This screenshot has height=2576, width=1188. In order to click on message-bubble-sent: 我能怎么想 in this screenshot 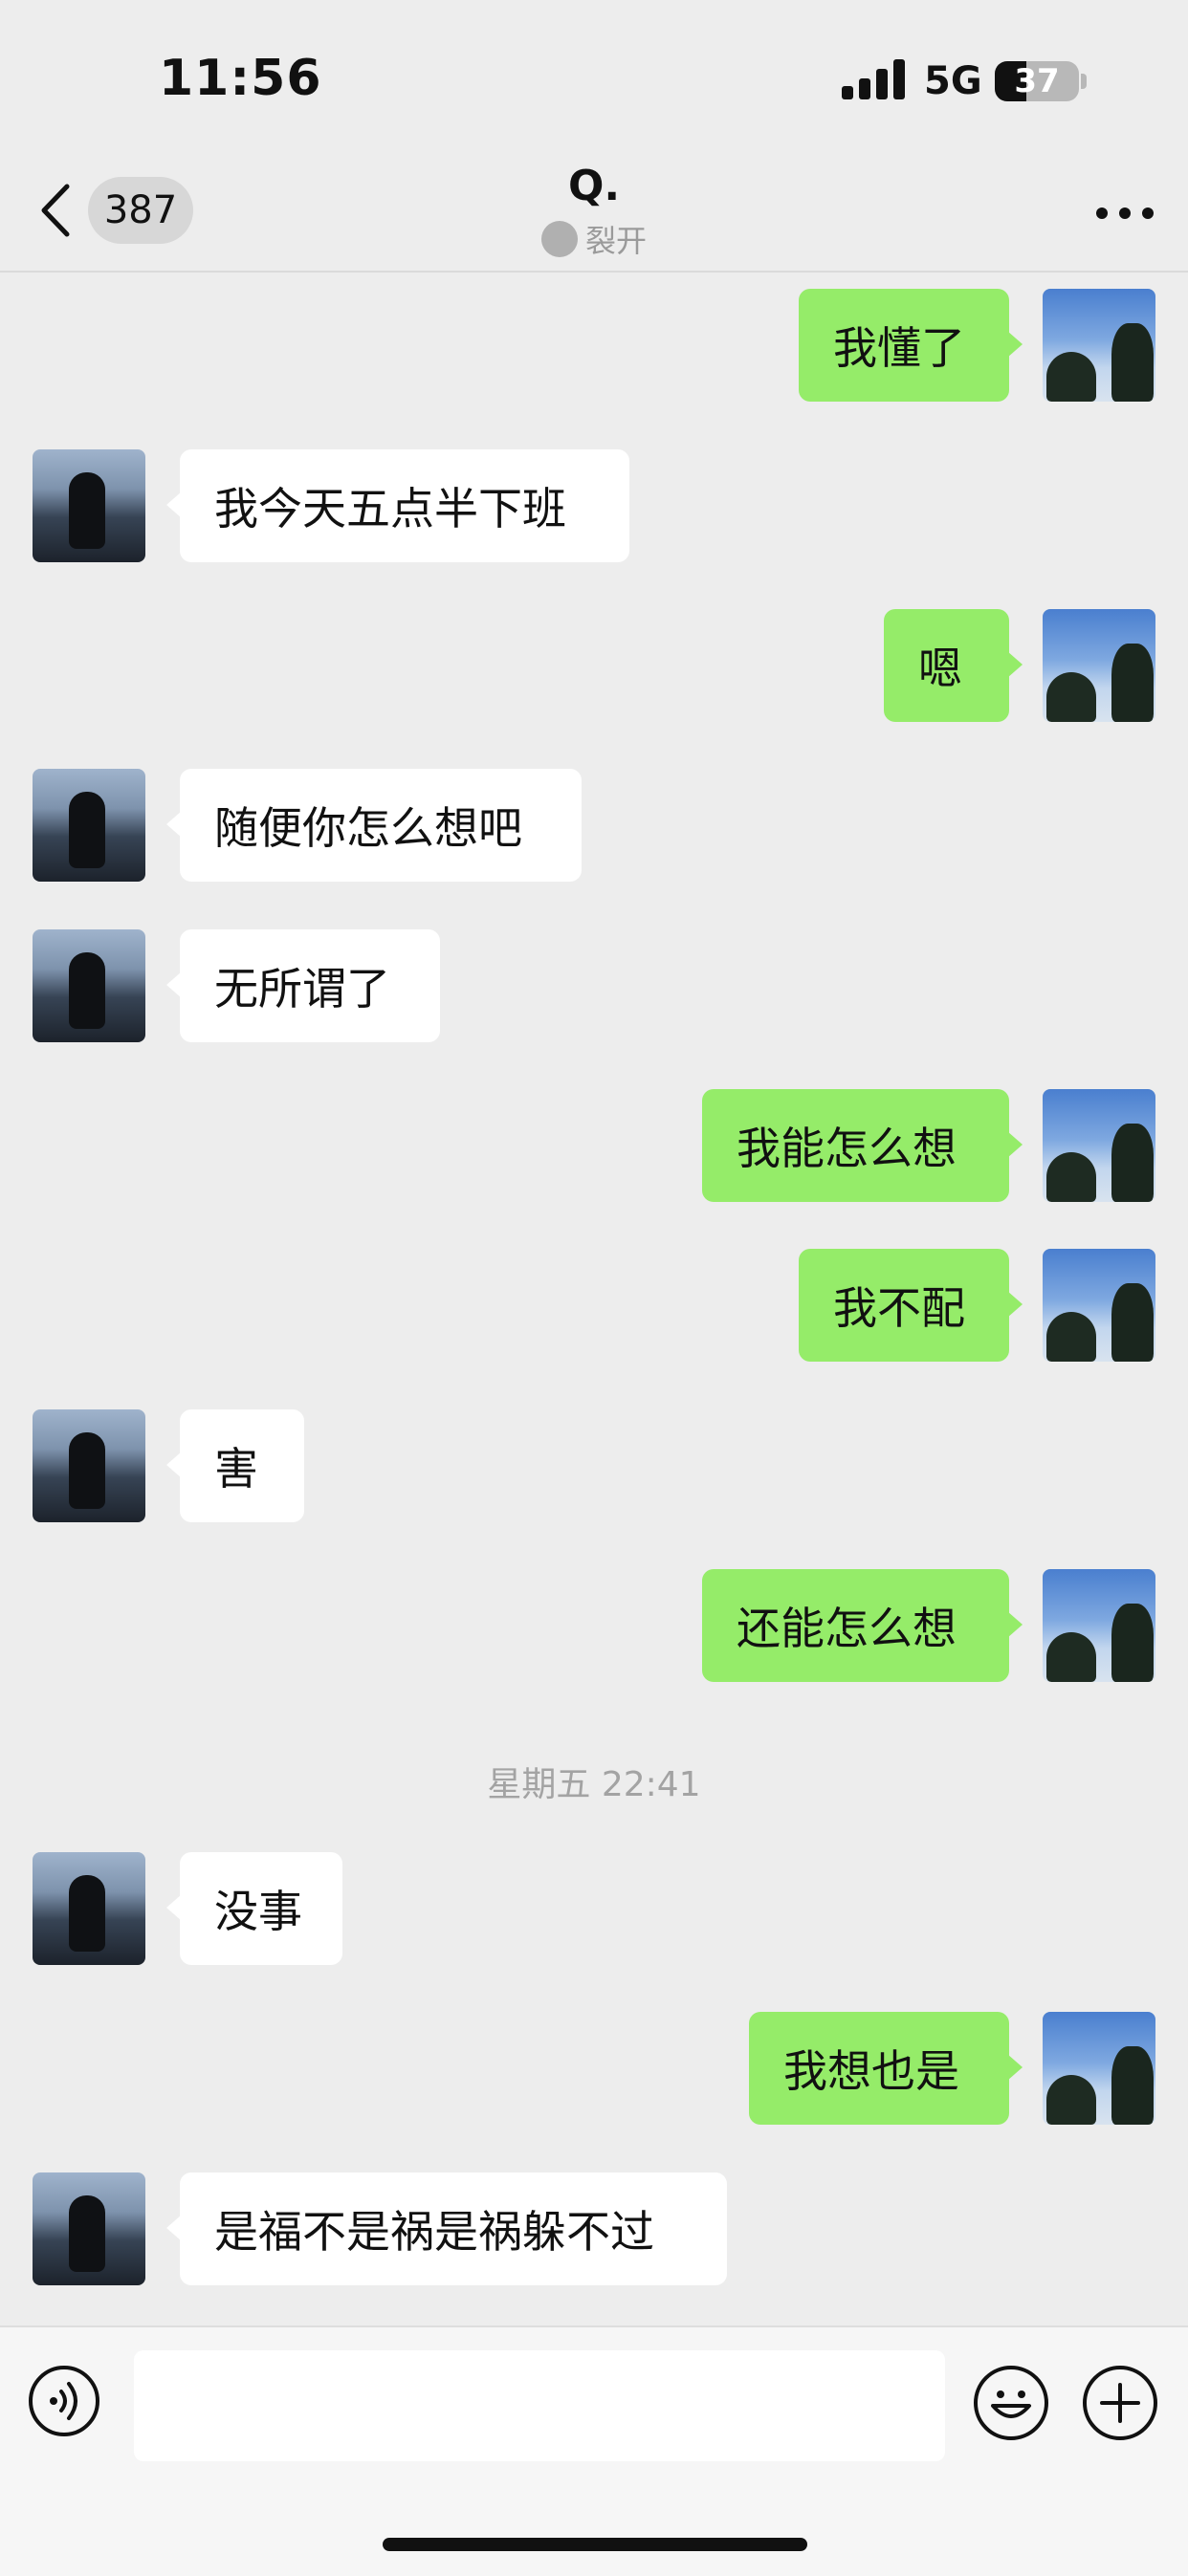, I will do `click(862, 1145)`.